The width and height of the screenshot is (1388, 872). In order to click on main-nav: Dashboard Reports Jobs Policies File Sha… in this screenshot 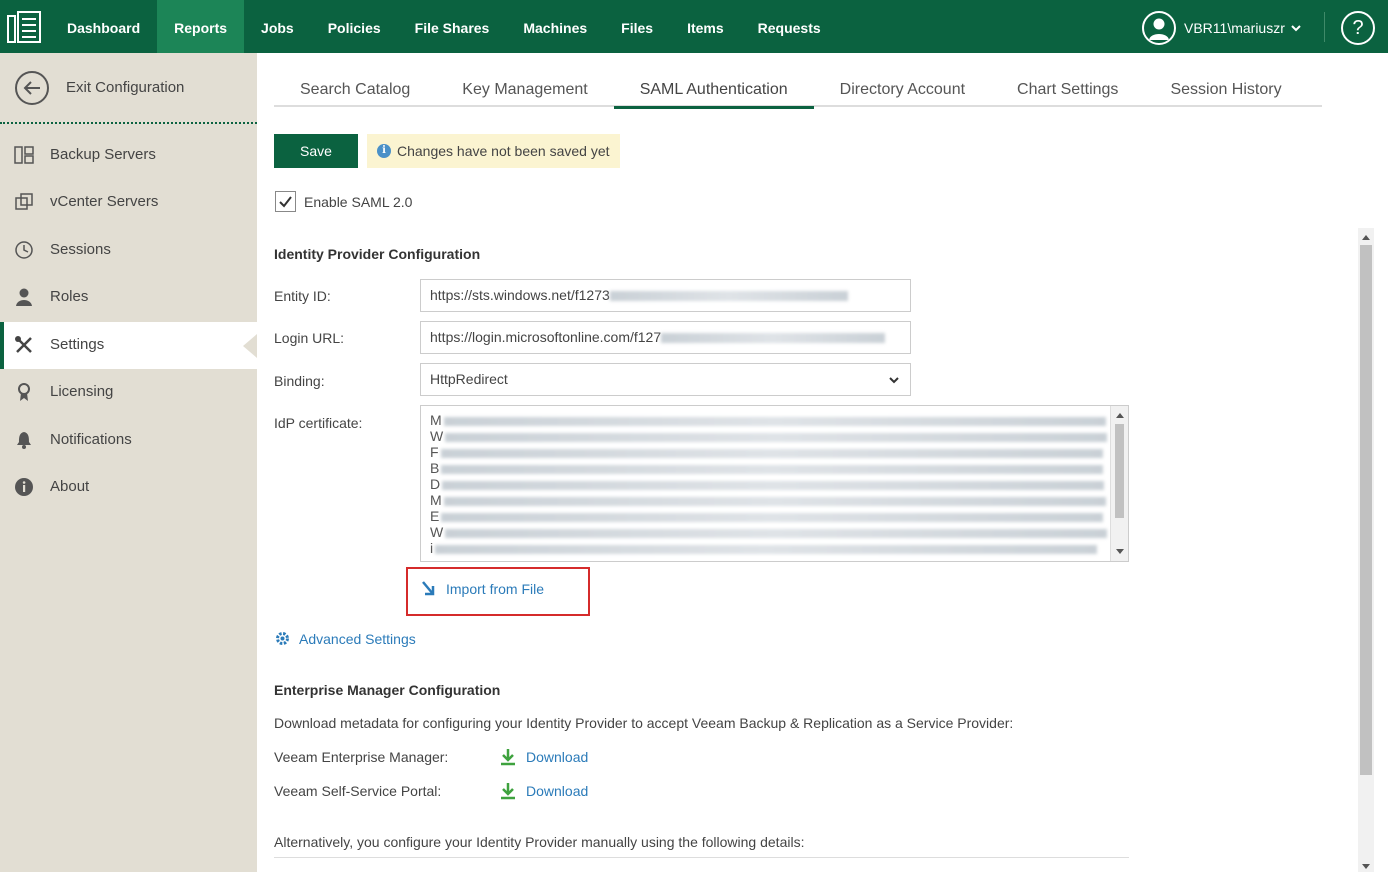, I will do `click(444, 26)`.